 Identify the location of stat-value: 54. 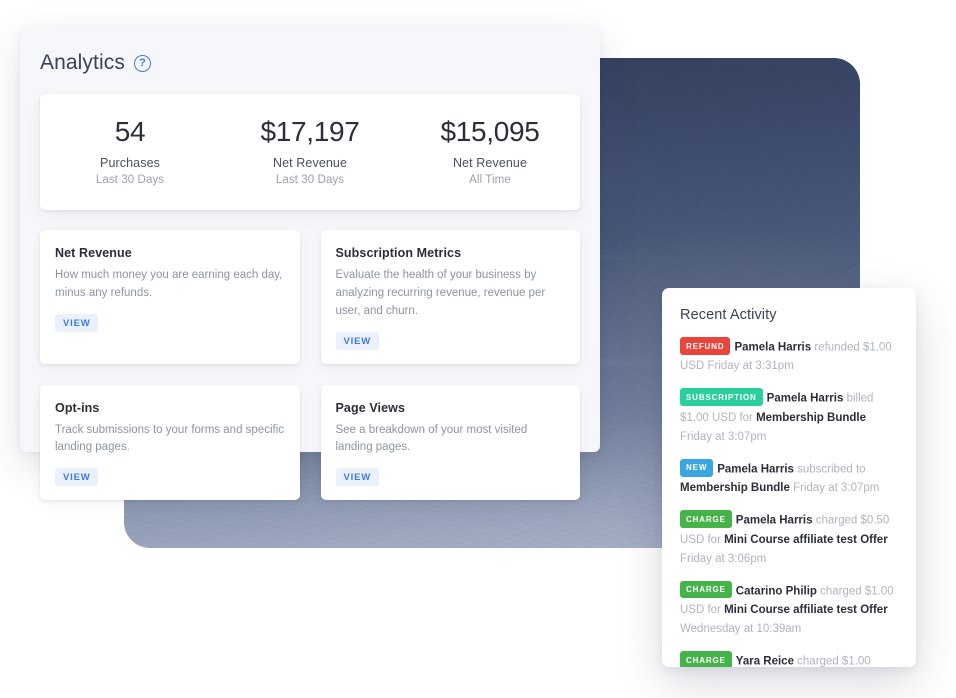
(130, 131).